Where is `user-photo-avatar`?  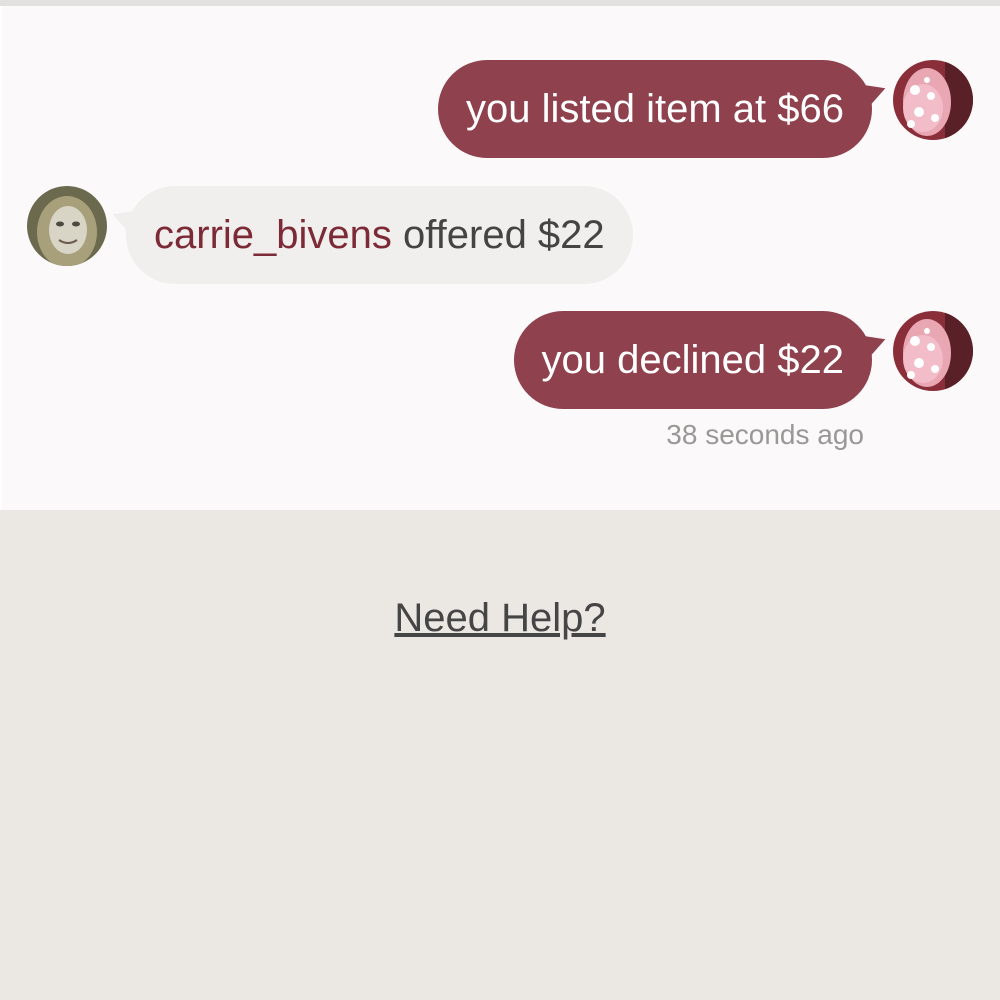
user-photo-avatar is located at coordinates (67, 226).